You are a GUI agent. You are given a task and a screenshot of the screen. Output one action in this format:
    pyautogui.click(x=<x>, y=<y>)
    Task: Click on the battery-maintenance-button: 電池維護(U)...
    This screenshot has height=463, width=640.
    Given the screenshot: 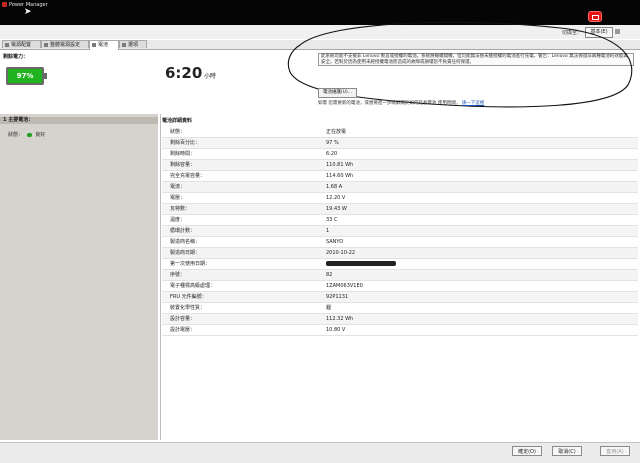 What is the action you would take?
    pyautogui.click(x=337, y=93)
    